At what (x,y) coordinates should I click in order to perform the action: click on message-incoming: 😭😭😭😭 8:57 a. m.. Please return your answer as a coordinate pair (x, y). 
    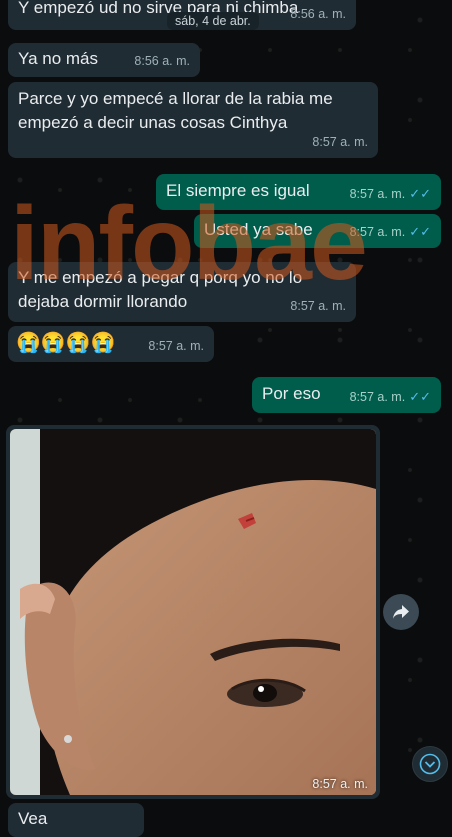
    Looking at the image, I should click on (111, 344).